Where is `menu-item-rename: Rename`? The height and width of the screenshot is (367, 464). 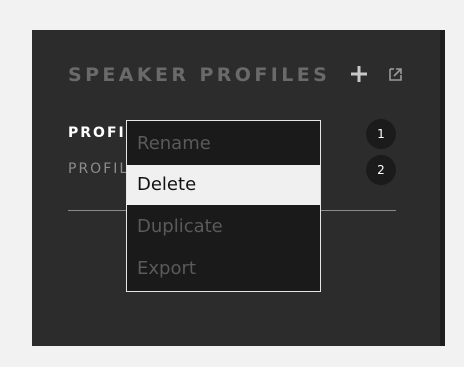 menu-item-rename: Rename is located at coordinates (223, 144).